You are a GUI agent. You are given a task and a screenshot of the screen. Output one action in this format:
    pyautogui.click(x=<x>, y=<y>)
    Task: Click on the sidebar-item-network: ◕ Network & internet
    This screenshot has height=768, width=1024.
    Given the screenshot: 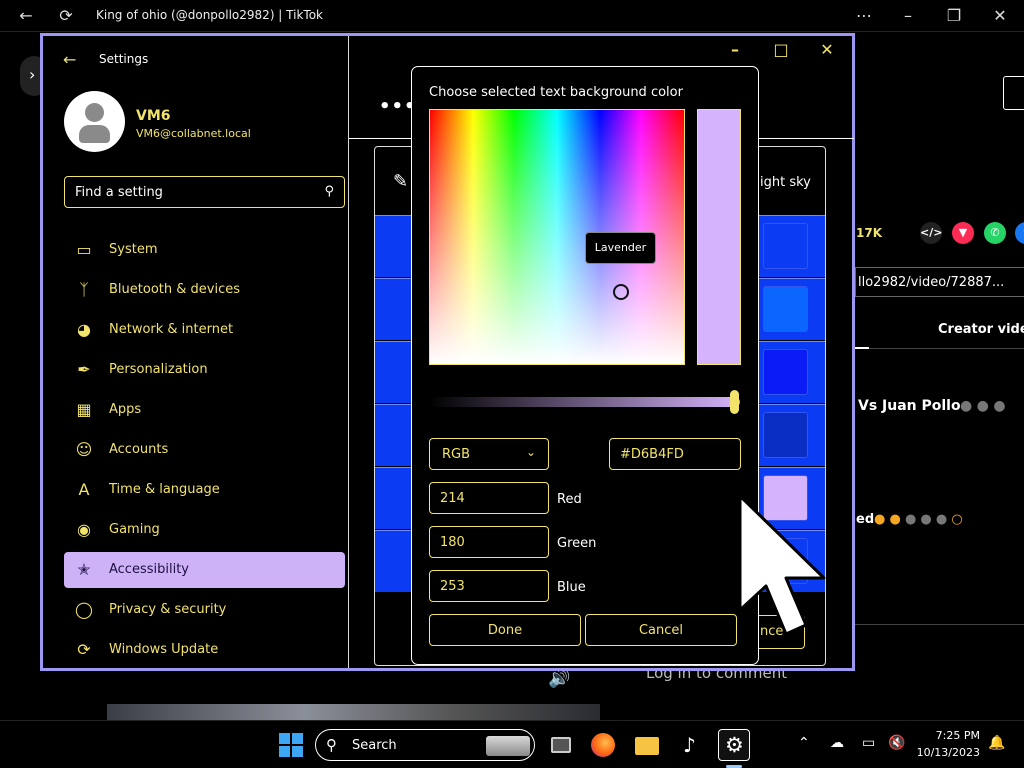 What is the action you would take?
    pyautogui.click(x=204, y=330)
    